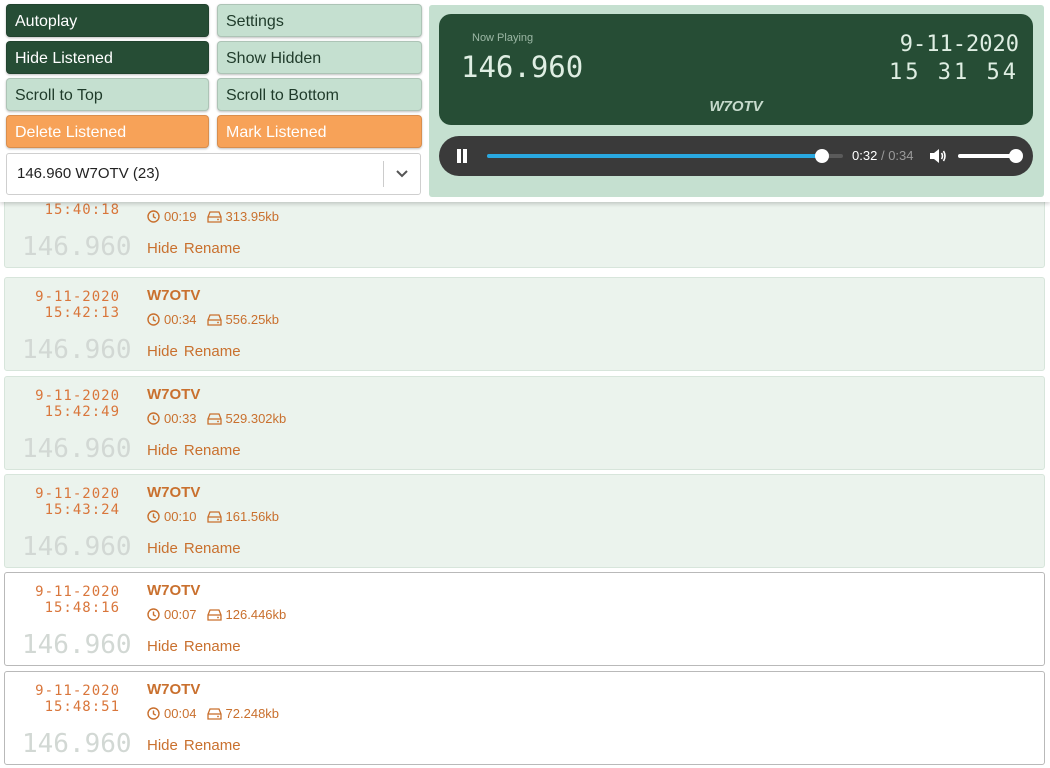  Describe the element at coordinates (256, 614) in the screenshot. I see `recording-size: 126.446kb` at that location.